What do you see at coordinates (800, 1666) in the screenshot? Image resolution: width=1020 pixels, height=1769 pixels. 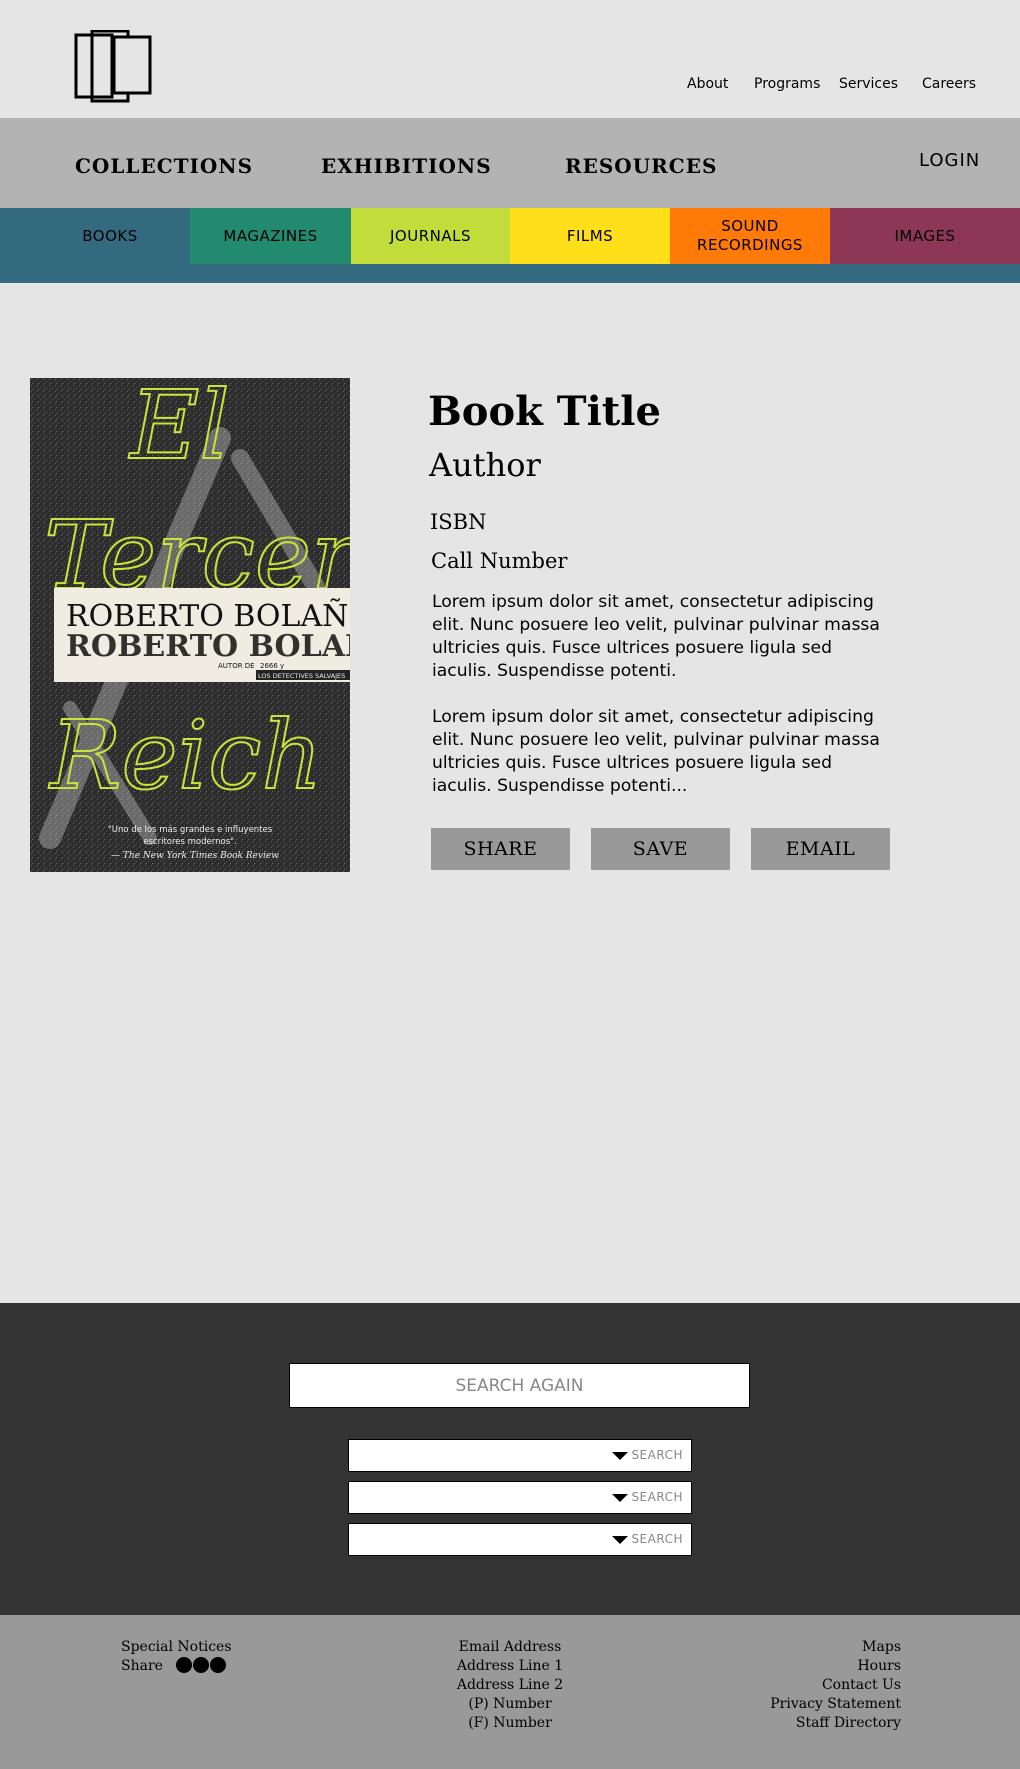 I see `footer-link-hours: Hours` at bounding box center [800, 1666].